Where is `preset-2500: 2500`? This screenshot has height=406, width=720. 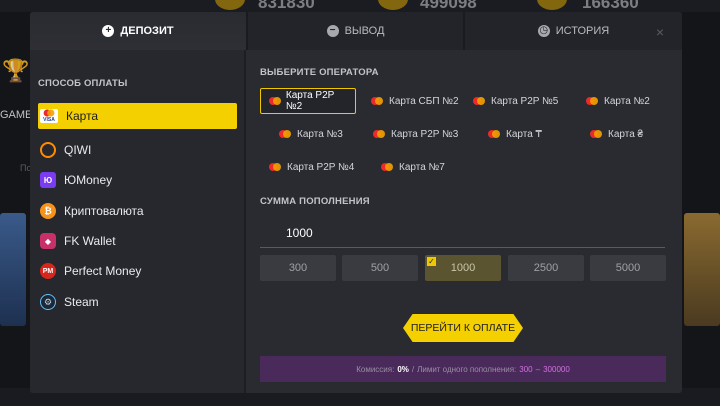
preset-2500: 2500 is located at coordinates (546, 268).